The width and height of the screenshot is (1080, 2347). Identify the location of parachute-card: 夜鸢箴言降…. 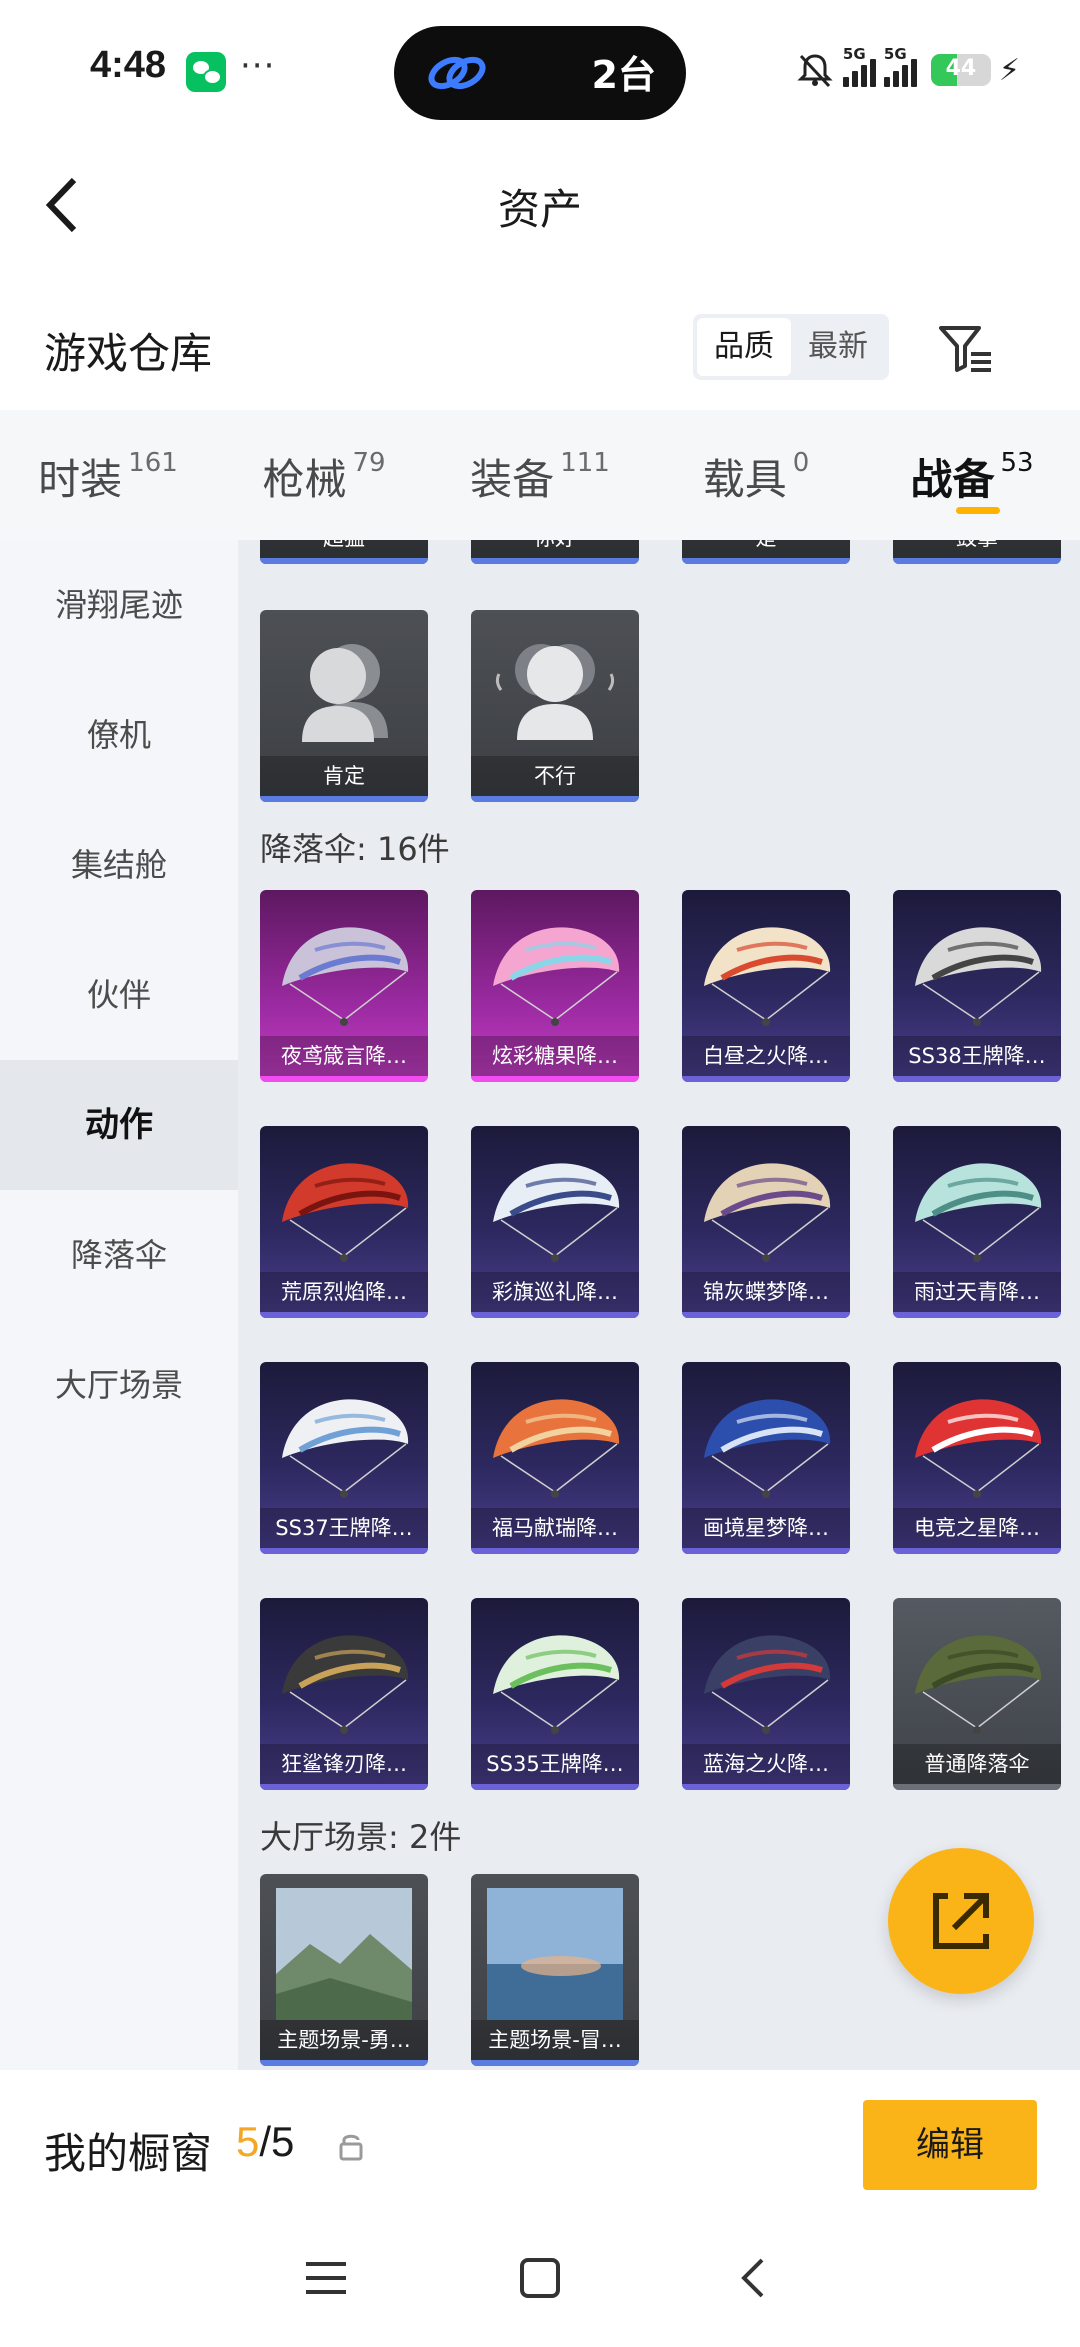
(344, 986).